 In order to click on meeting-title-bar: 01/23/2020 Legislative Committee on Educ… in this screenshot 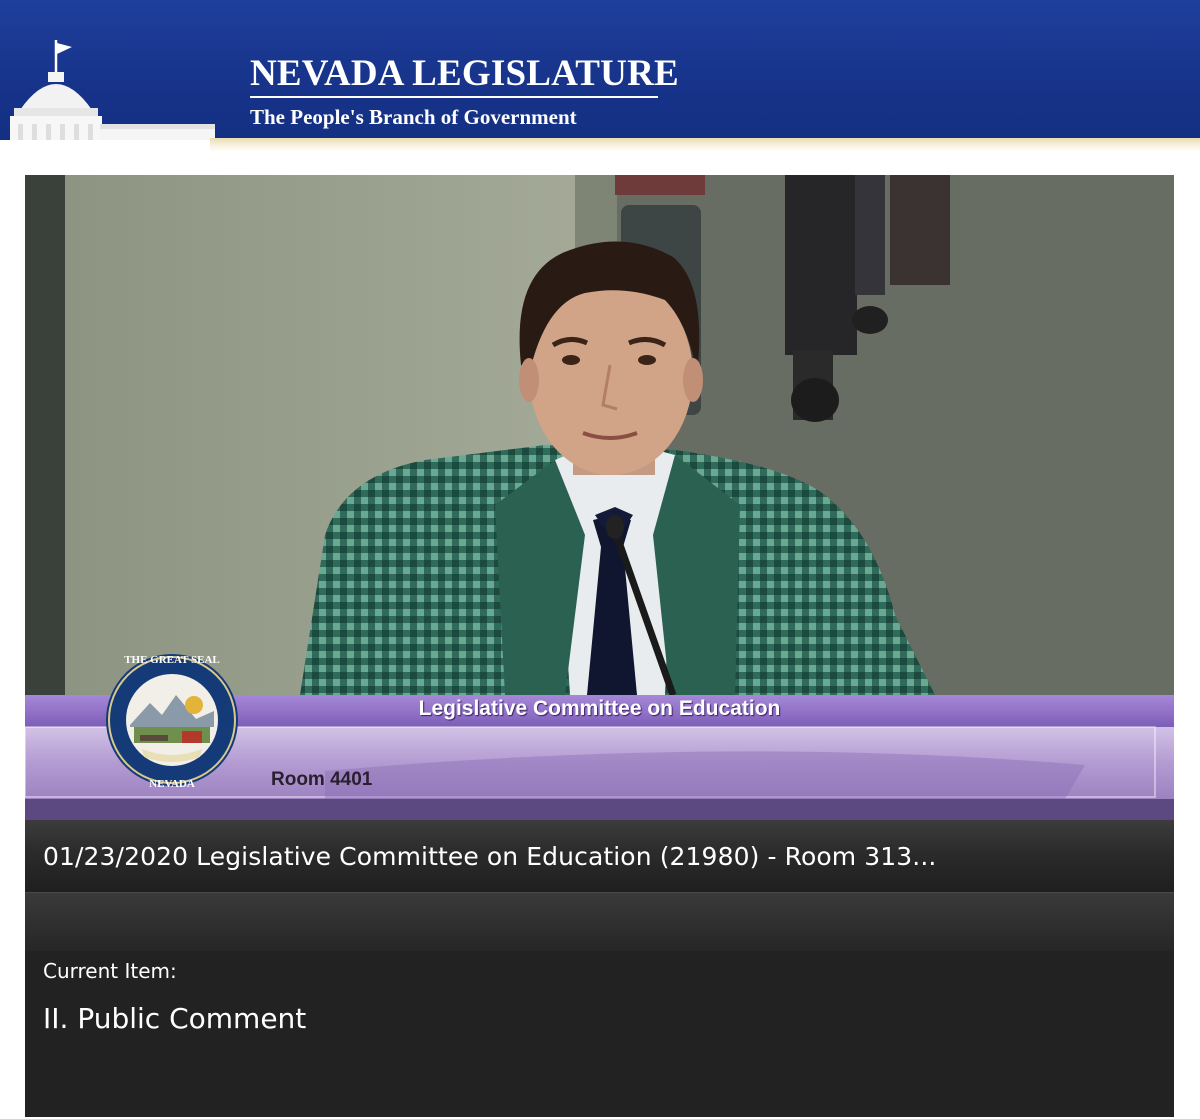, I will do `click(599, 856)`.